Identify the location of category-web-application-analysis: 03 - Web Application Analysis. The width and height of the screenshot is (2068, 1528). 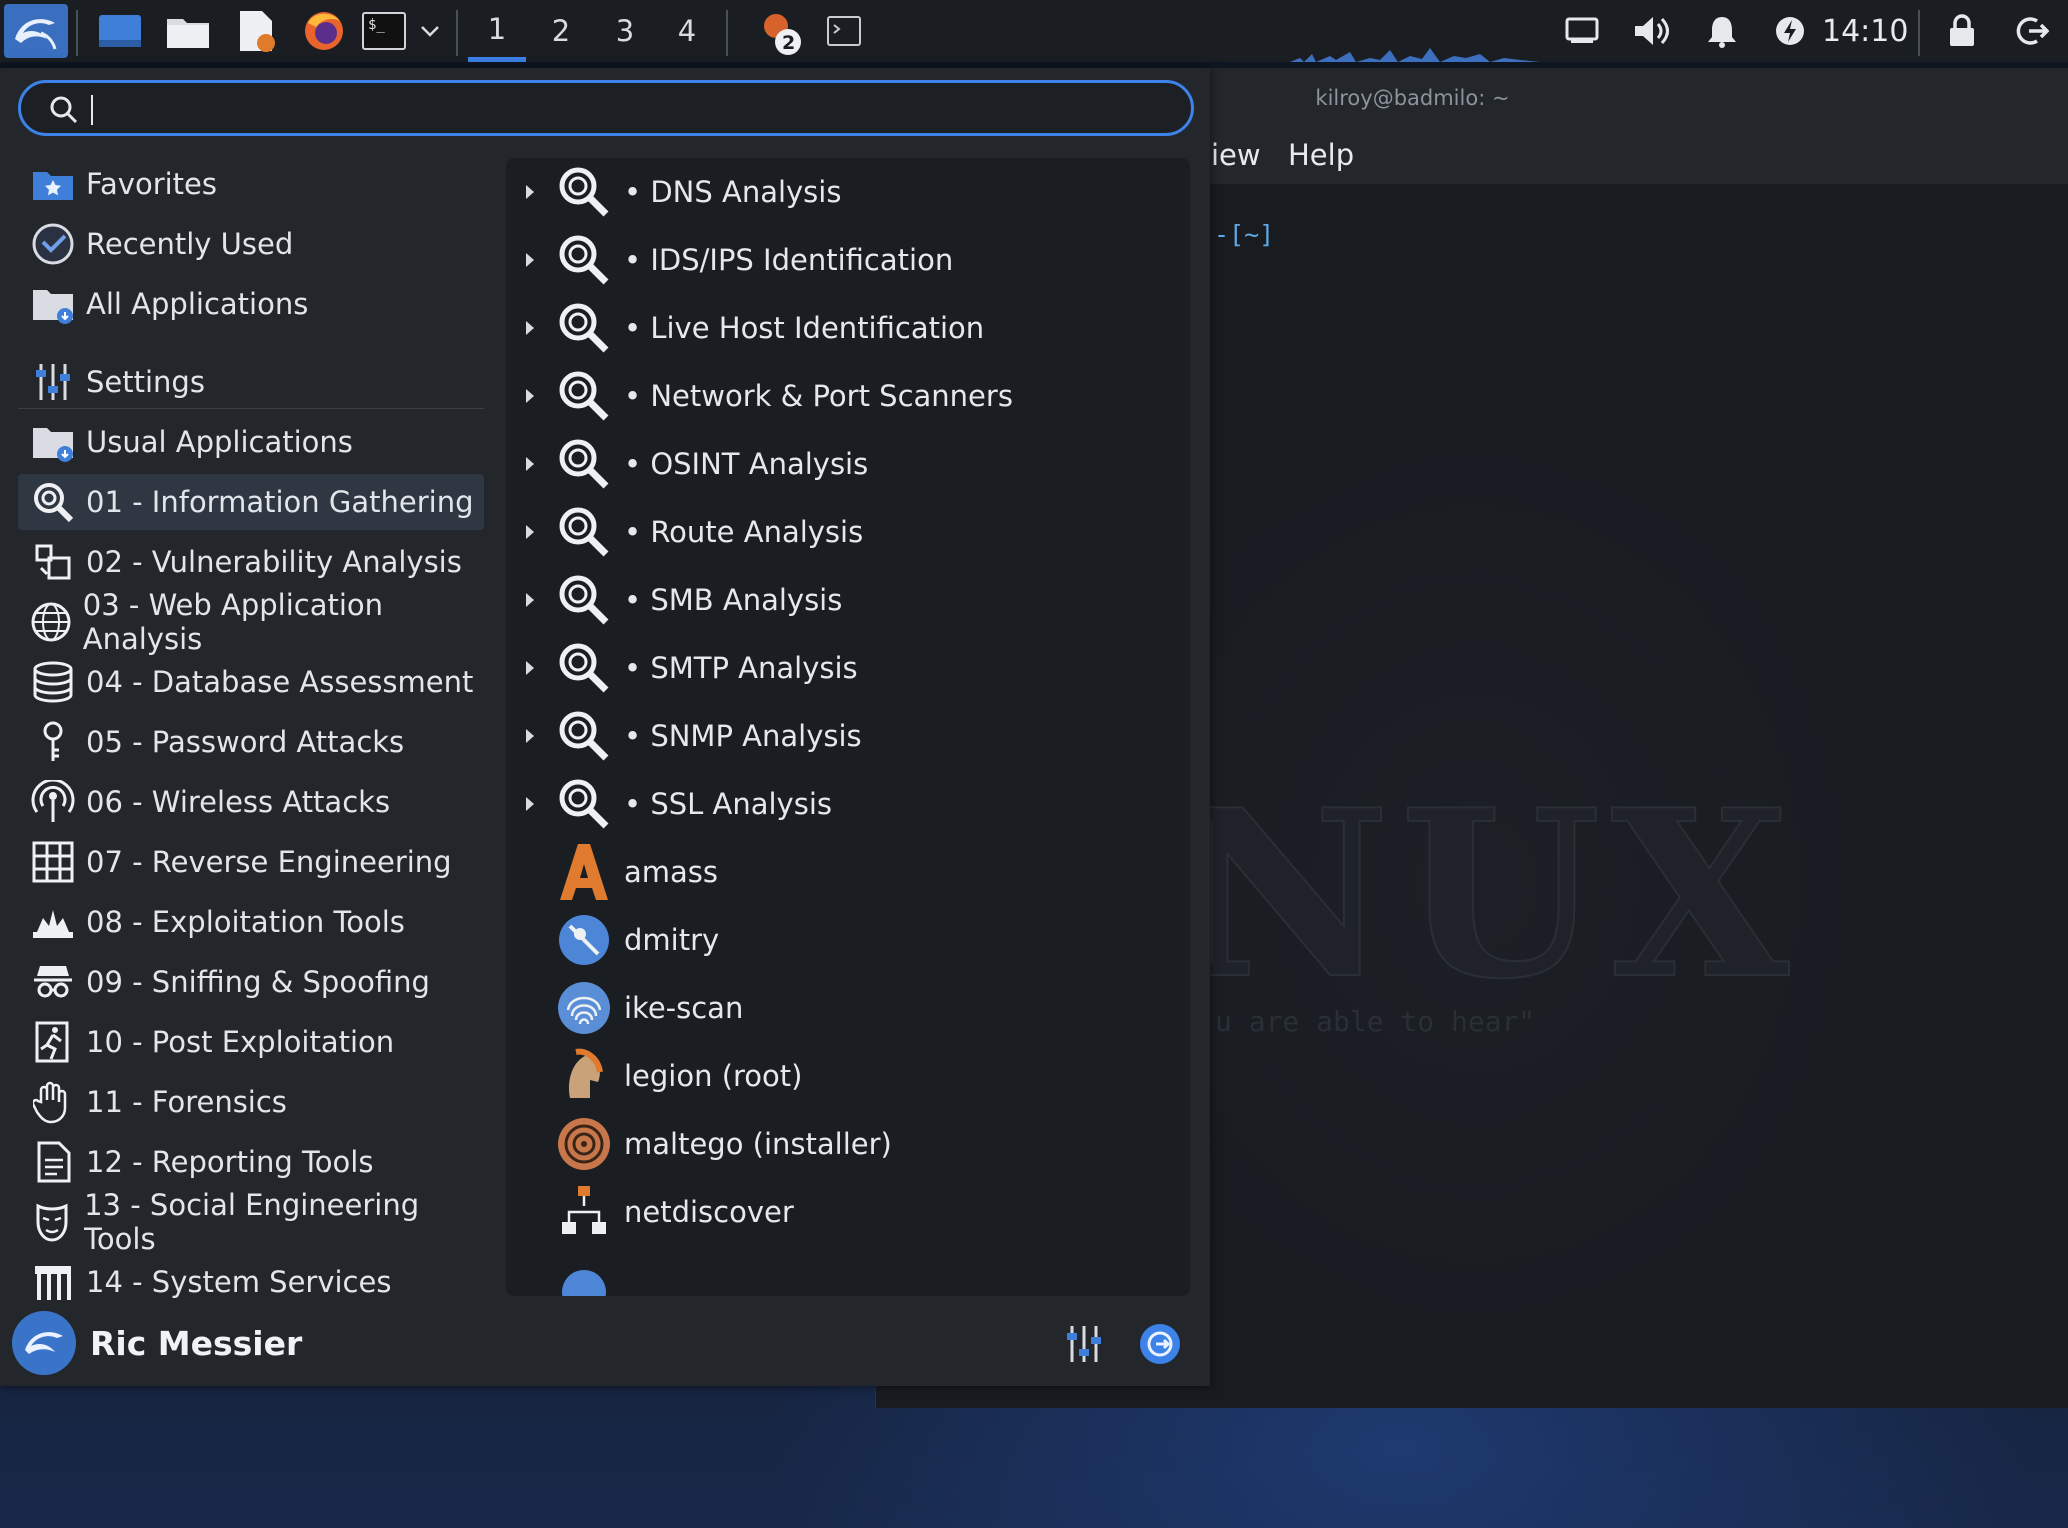
(251, 622).